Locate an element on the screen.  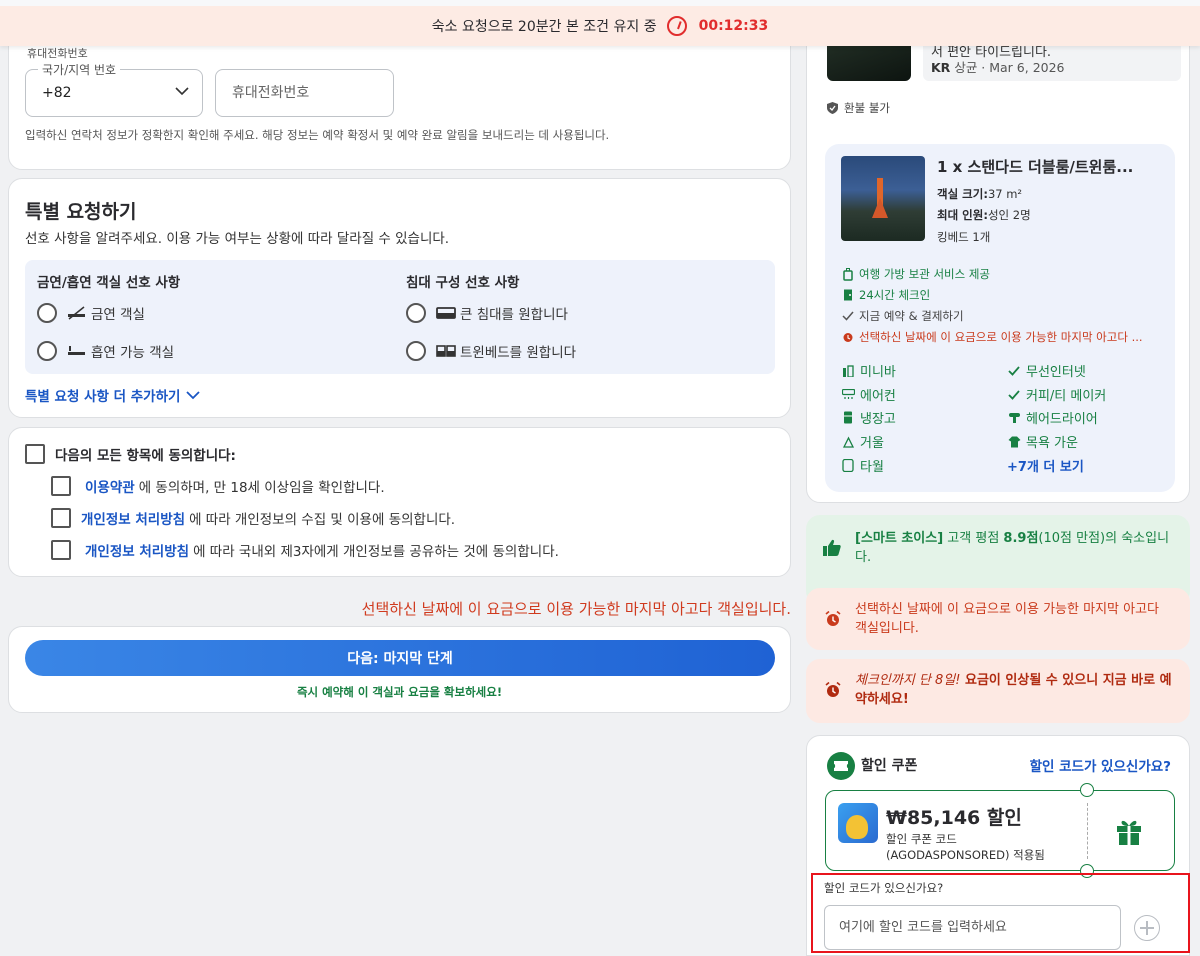
radio-non-smoking: 금연 객실 is located at coordinates (91, 313).